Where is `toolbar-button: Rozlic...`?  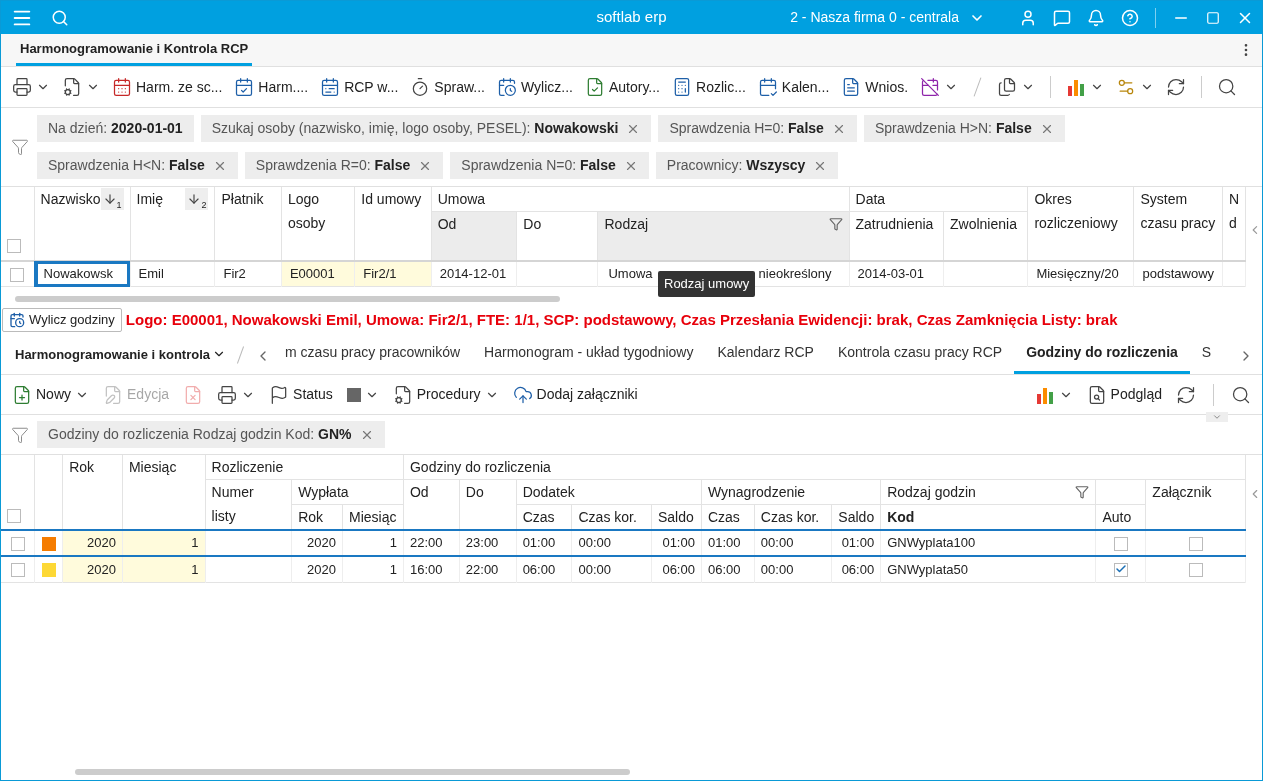 toolbar-button: Rozlic... is located at coordinates (709, 87).